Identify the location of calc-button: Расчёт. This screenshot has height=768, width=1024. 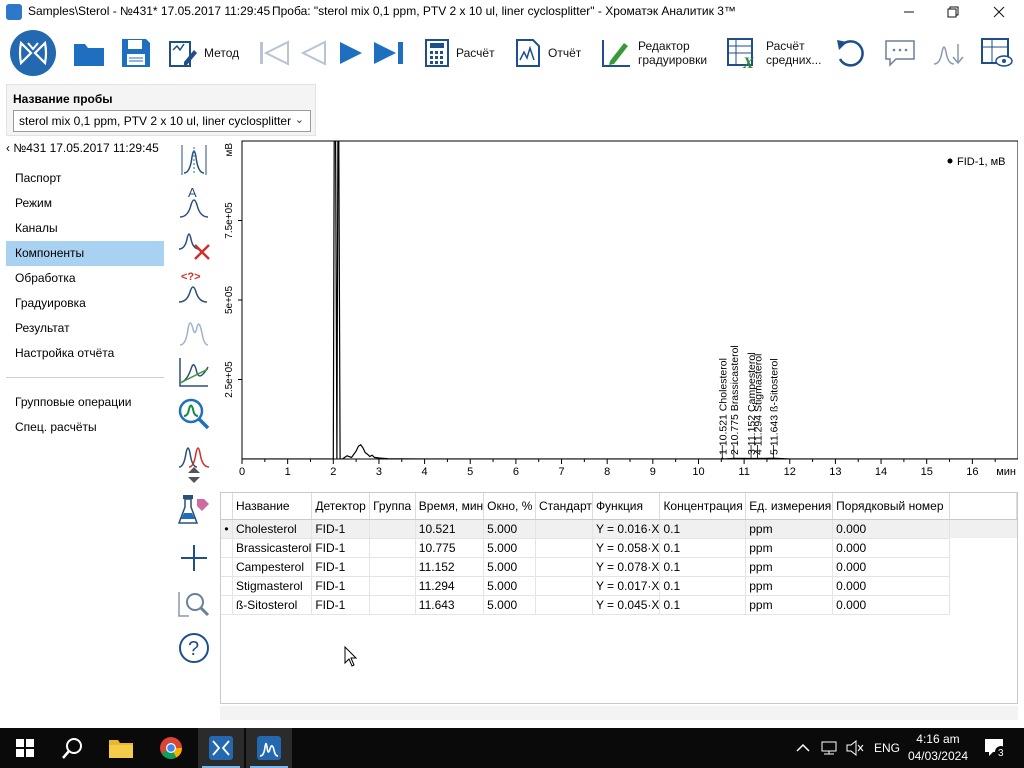
(459, 53).